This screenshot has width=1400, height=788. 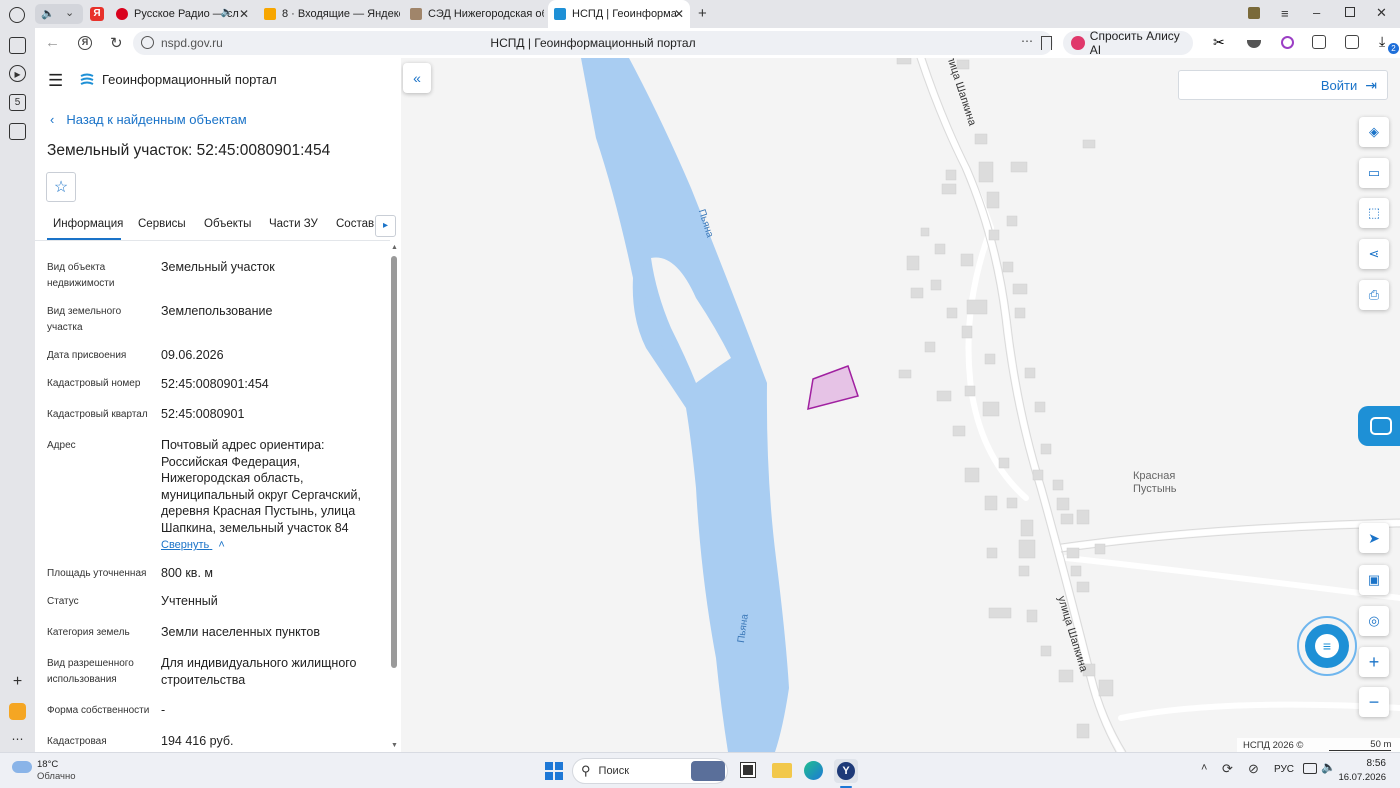 What do you see at coordinates (1046, 43) in the screenshot?
I see `bookmark-icon` at bounding box center [1046, 43].